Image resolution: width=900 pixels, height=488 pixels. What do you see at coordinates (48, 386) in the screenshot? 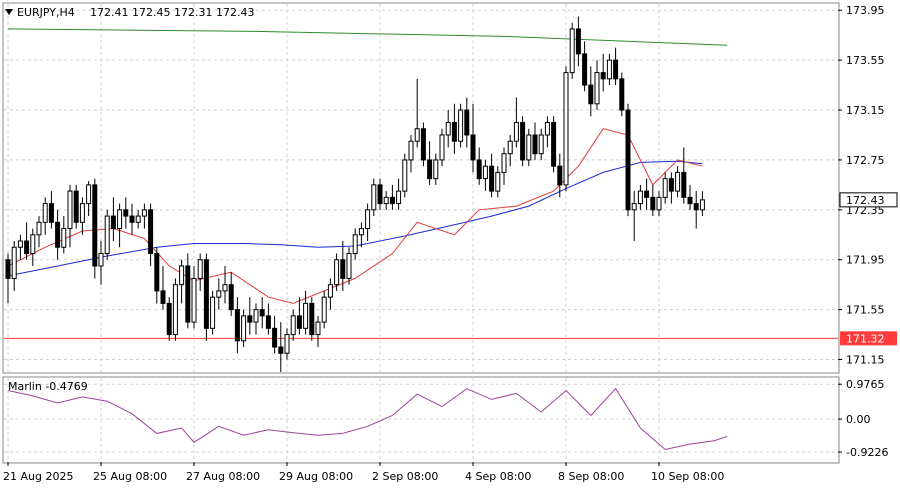
I see `indicator-label: Marlin -0.4769` at bounding box center [48, 386].